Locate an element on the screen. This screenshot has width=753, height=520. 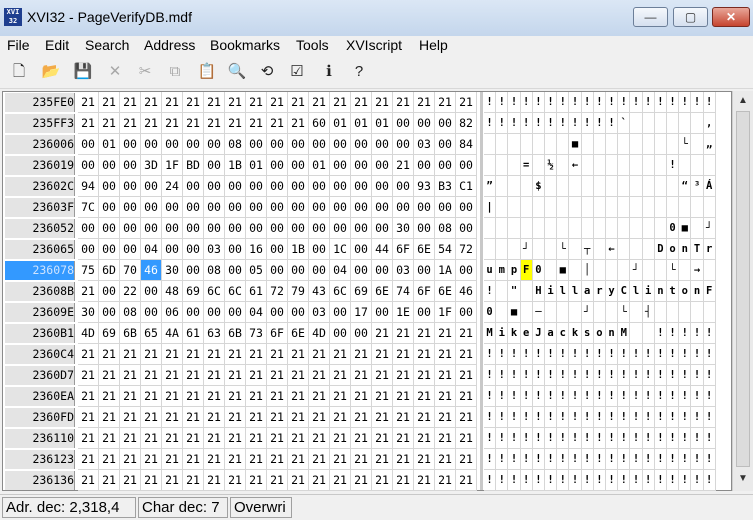
hex-byte-cell: 30 is located at coordinates (403, 228).